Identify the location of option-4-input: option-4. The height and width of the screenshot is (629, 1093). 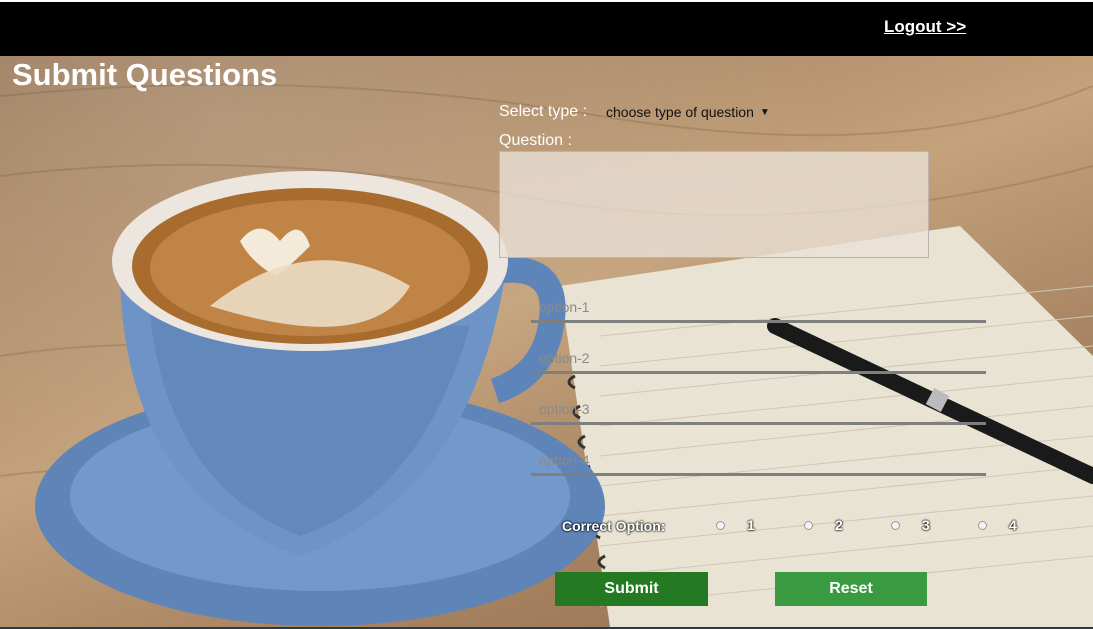
(758, 463).